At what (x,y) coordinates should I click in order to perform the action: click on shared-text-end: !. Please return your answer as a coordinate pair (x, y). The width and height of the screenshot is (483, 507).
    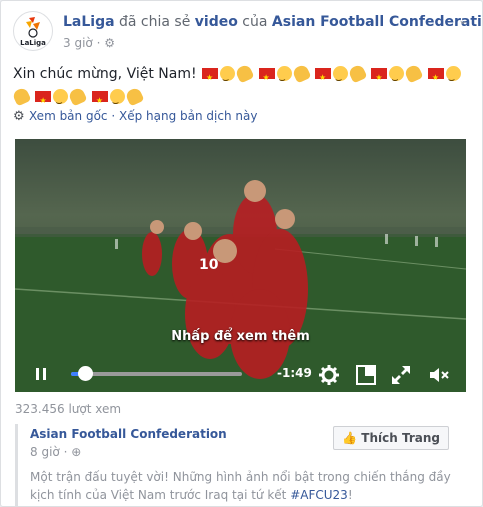
    Looking at the image, I should click on (350, 495).